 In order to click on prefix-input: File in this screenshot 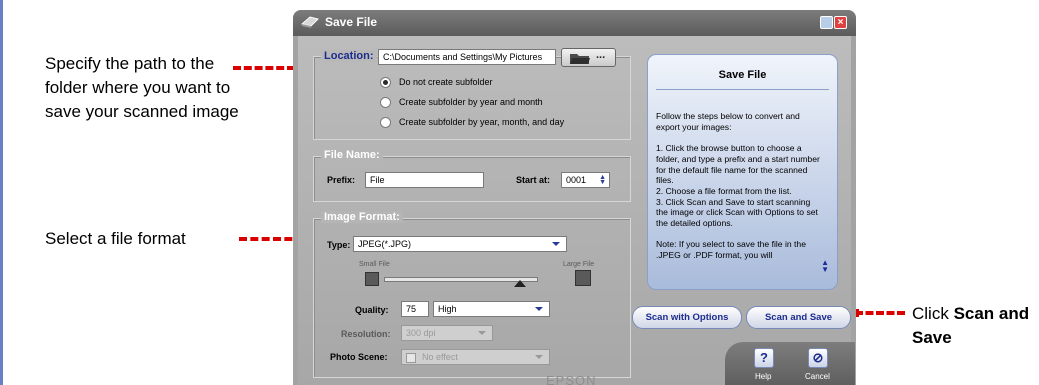, I will do `click(424, 180)`.